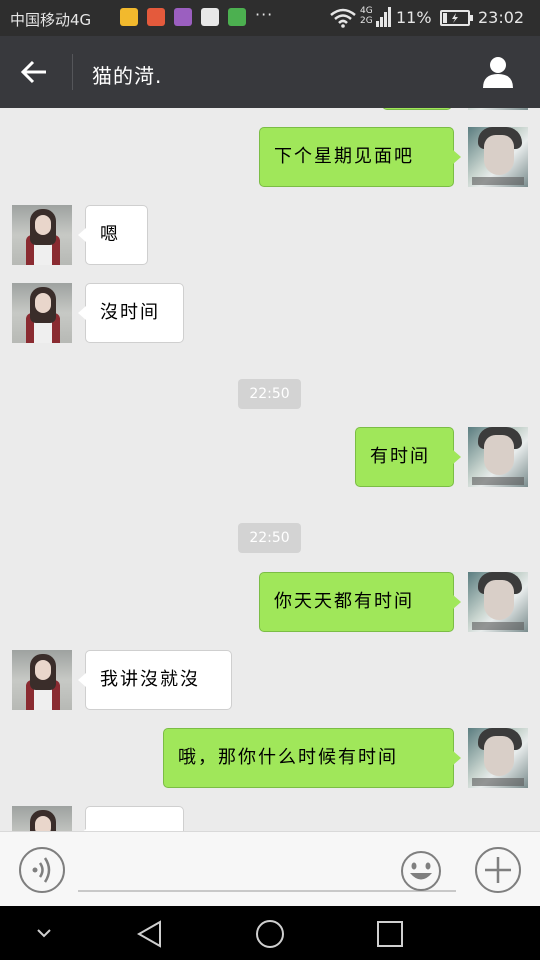 Image resolution: width=540 pixels, height=960 pixels. What do you see at coordinates (360, 157) in the screenshot?
I see `message-bubble-sent: 下个星期见面吧` at bounding box center [360, 157].